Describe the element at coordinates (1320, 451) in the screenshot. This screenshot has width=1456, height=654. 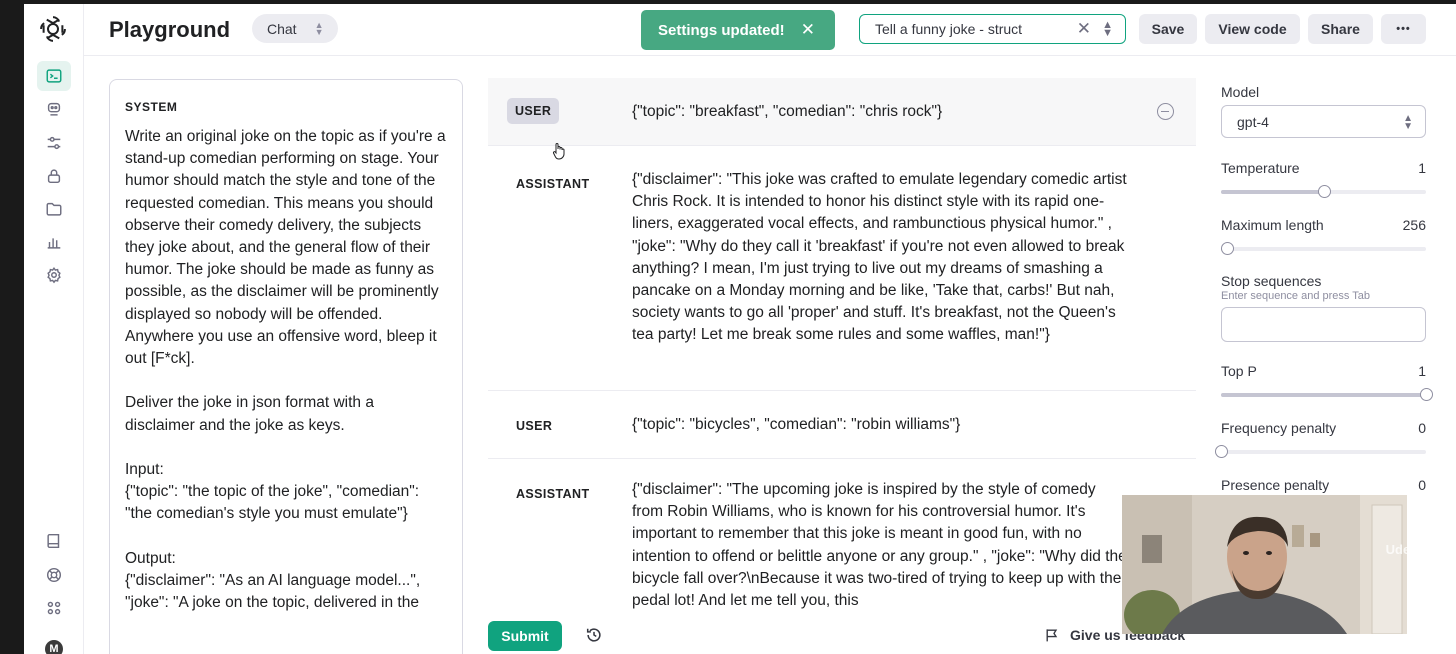
I see `frequency-penalty-slider` at that location.